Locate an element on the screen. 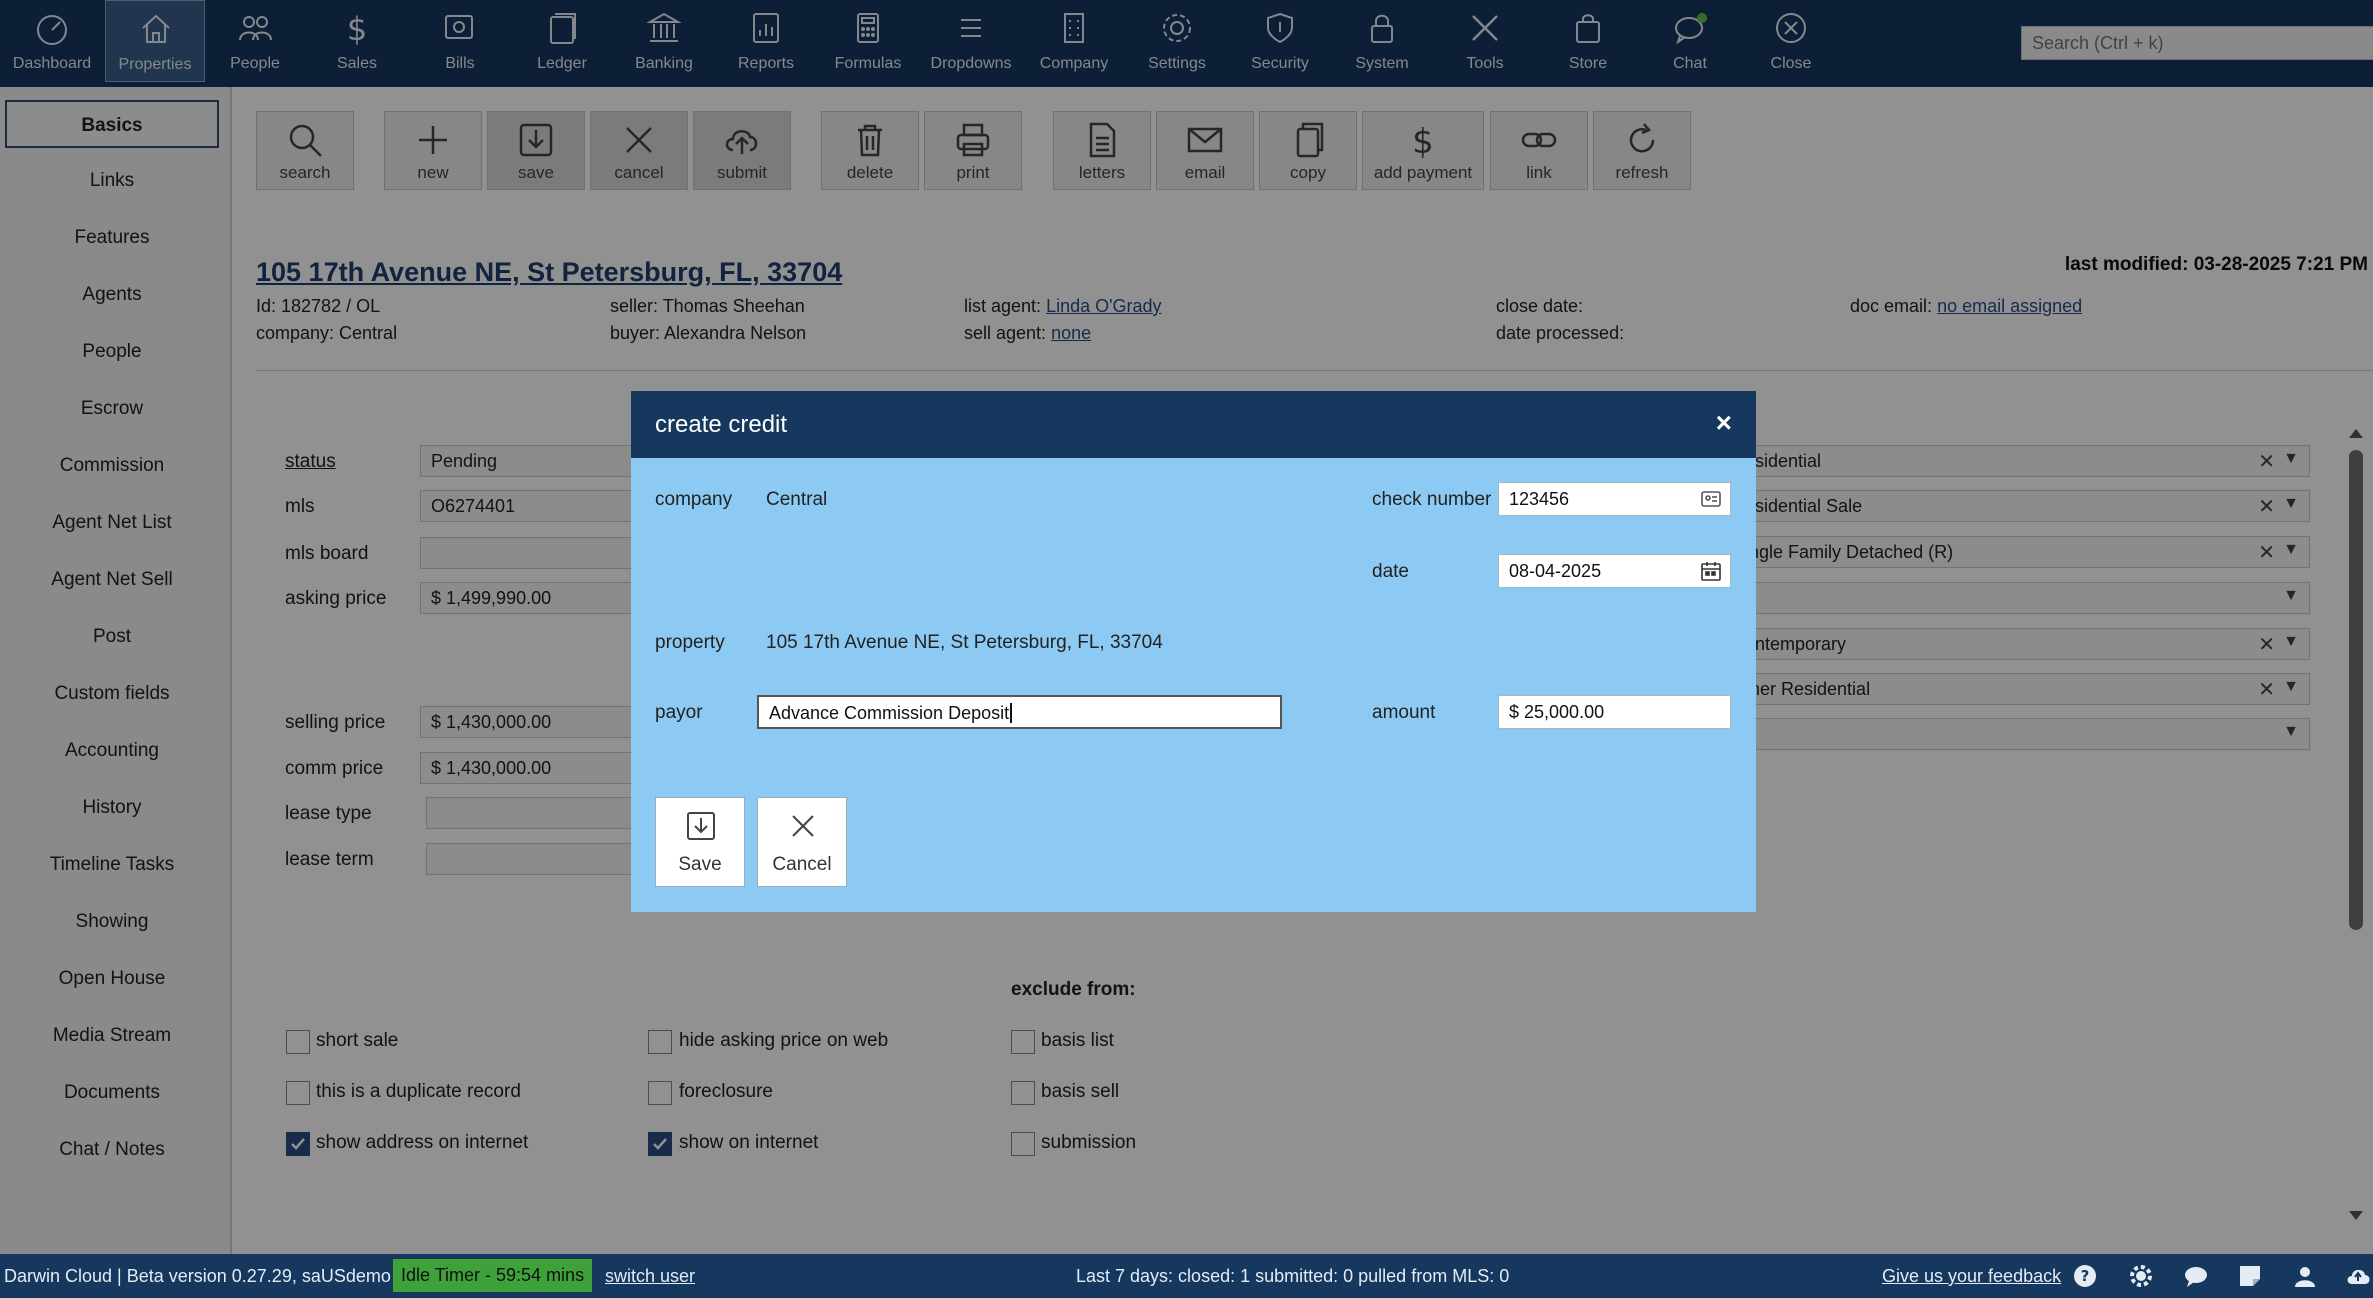  user-icon is located at coordinates (2305, 1276).